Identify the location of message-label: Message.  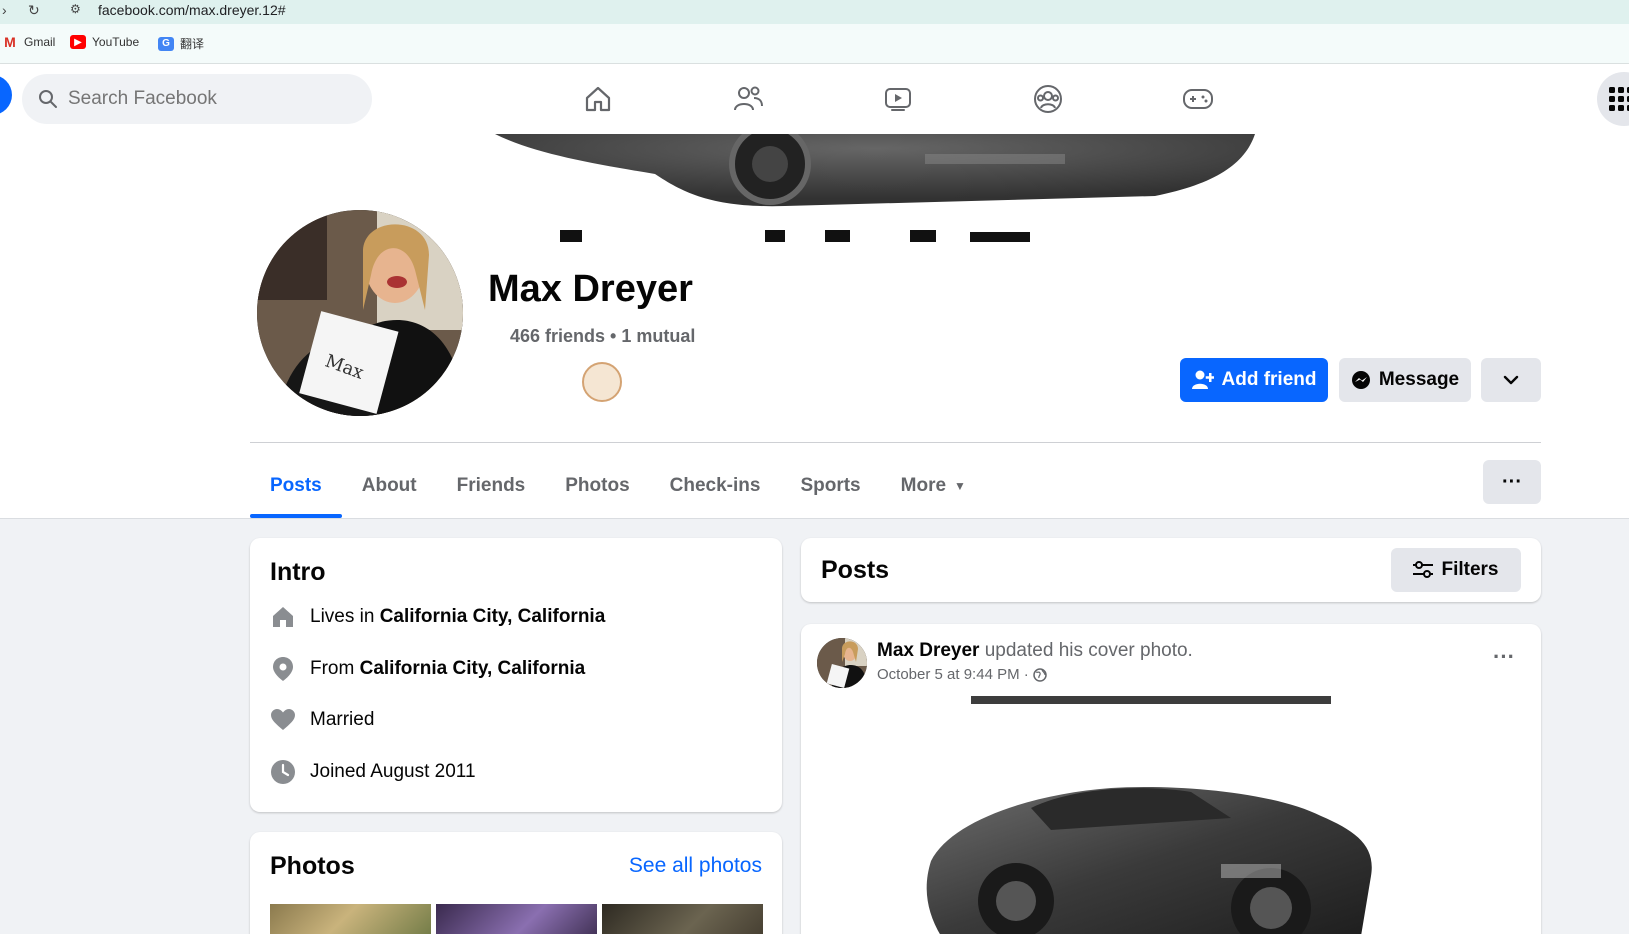
(1419, 379).